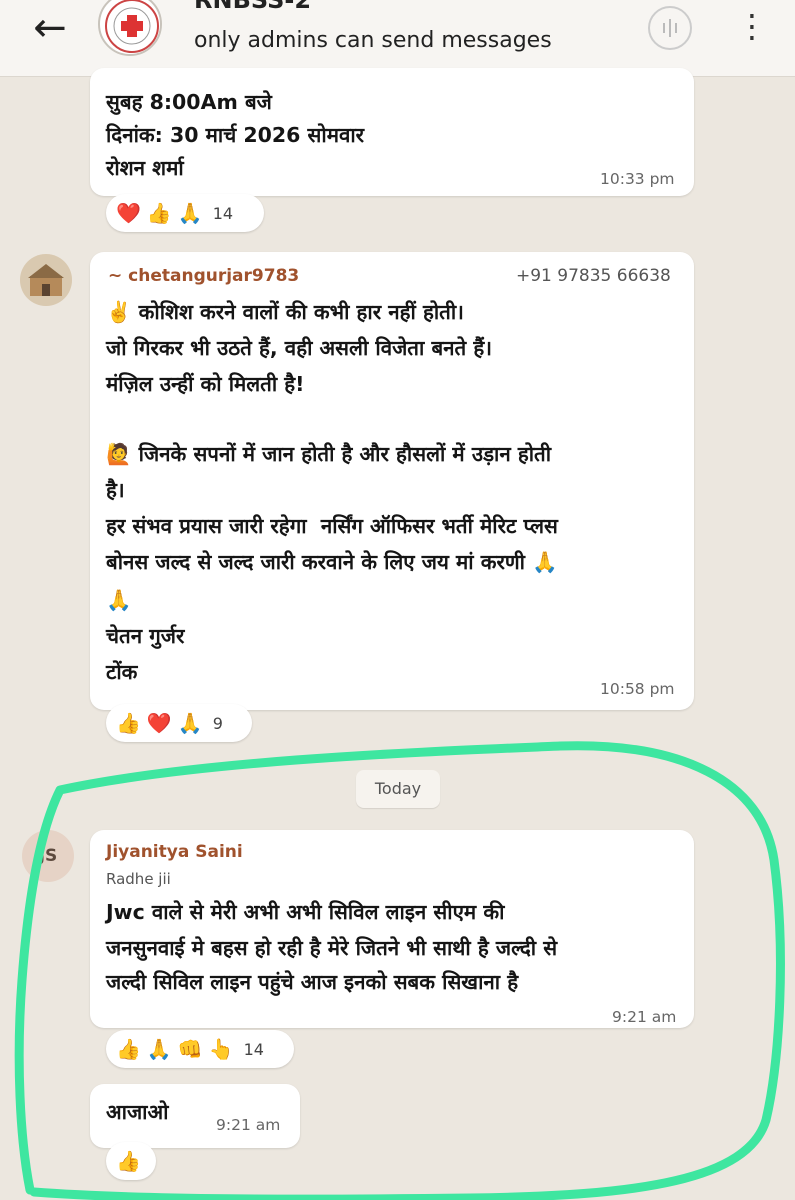  Describe the element at coordinates (752, 26) in the screenshot. I see `more-options-icon: ⋮` at that location.